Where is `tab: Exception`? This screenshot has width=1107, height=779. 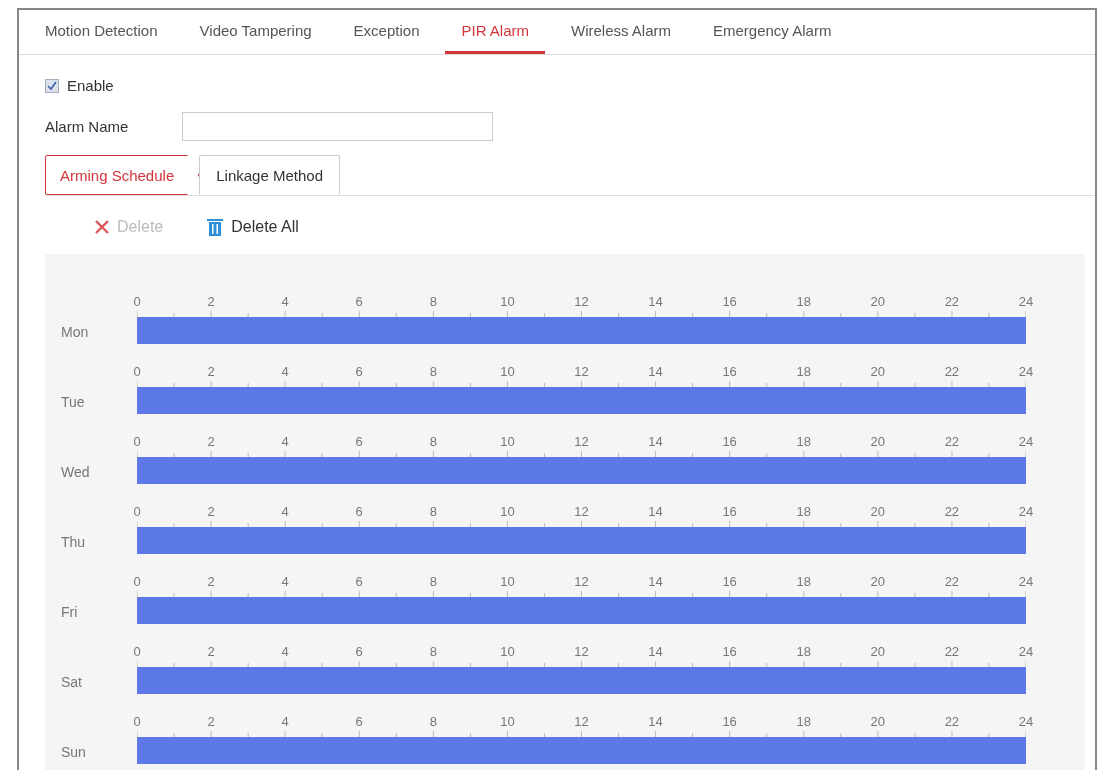 tab: Exception is located at coordinates (386, 32).